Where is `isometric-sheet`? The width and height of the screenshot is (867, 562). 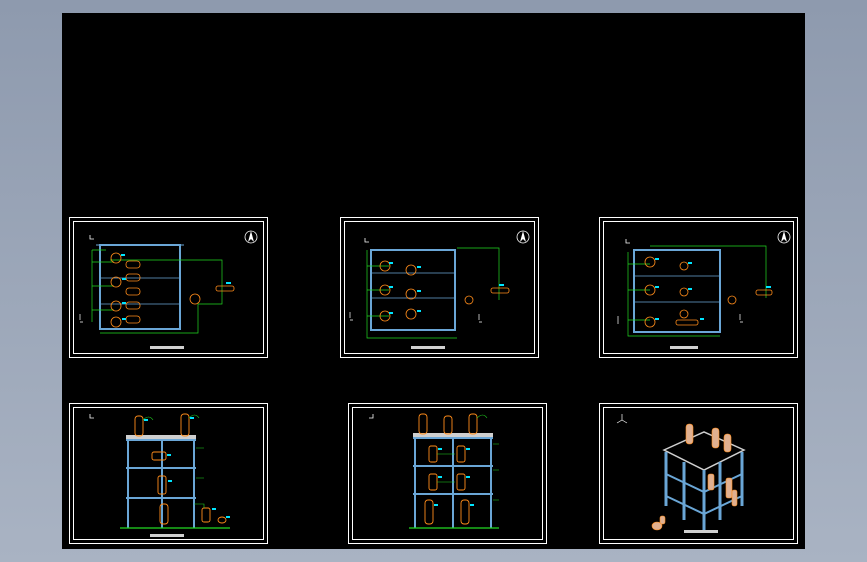 isometric-sheet is located at coordinates (698, 473).